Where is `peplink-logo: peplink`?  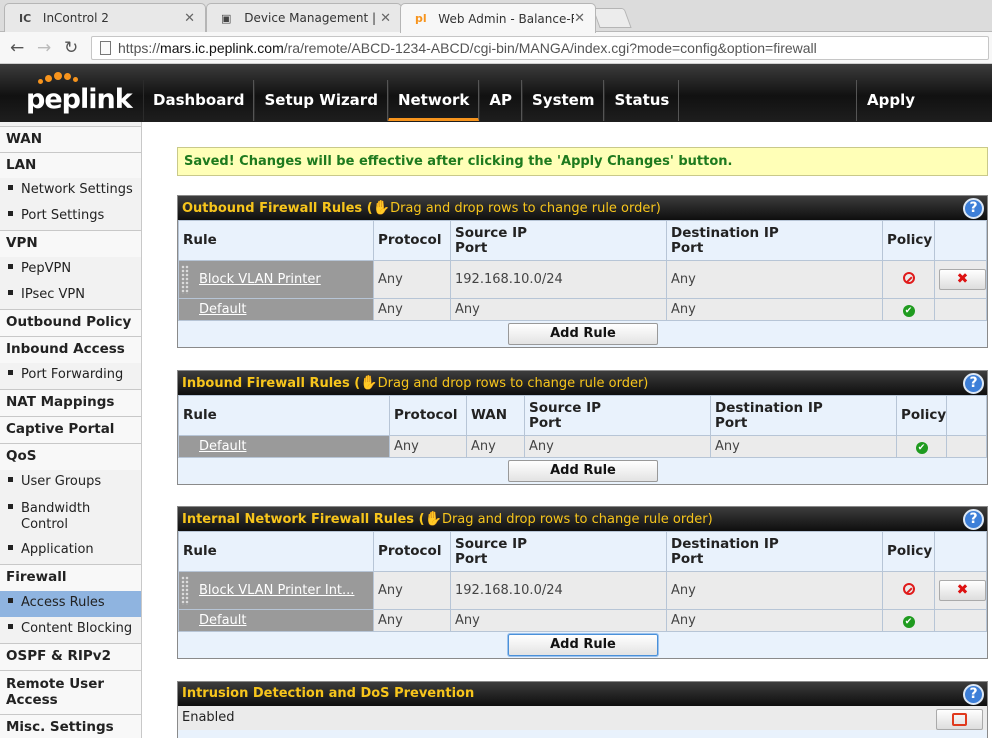 peplink-logo: peplink is located at coordinates (79, 99).